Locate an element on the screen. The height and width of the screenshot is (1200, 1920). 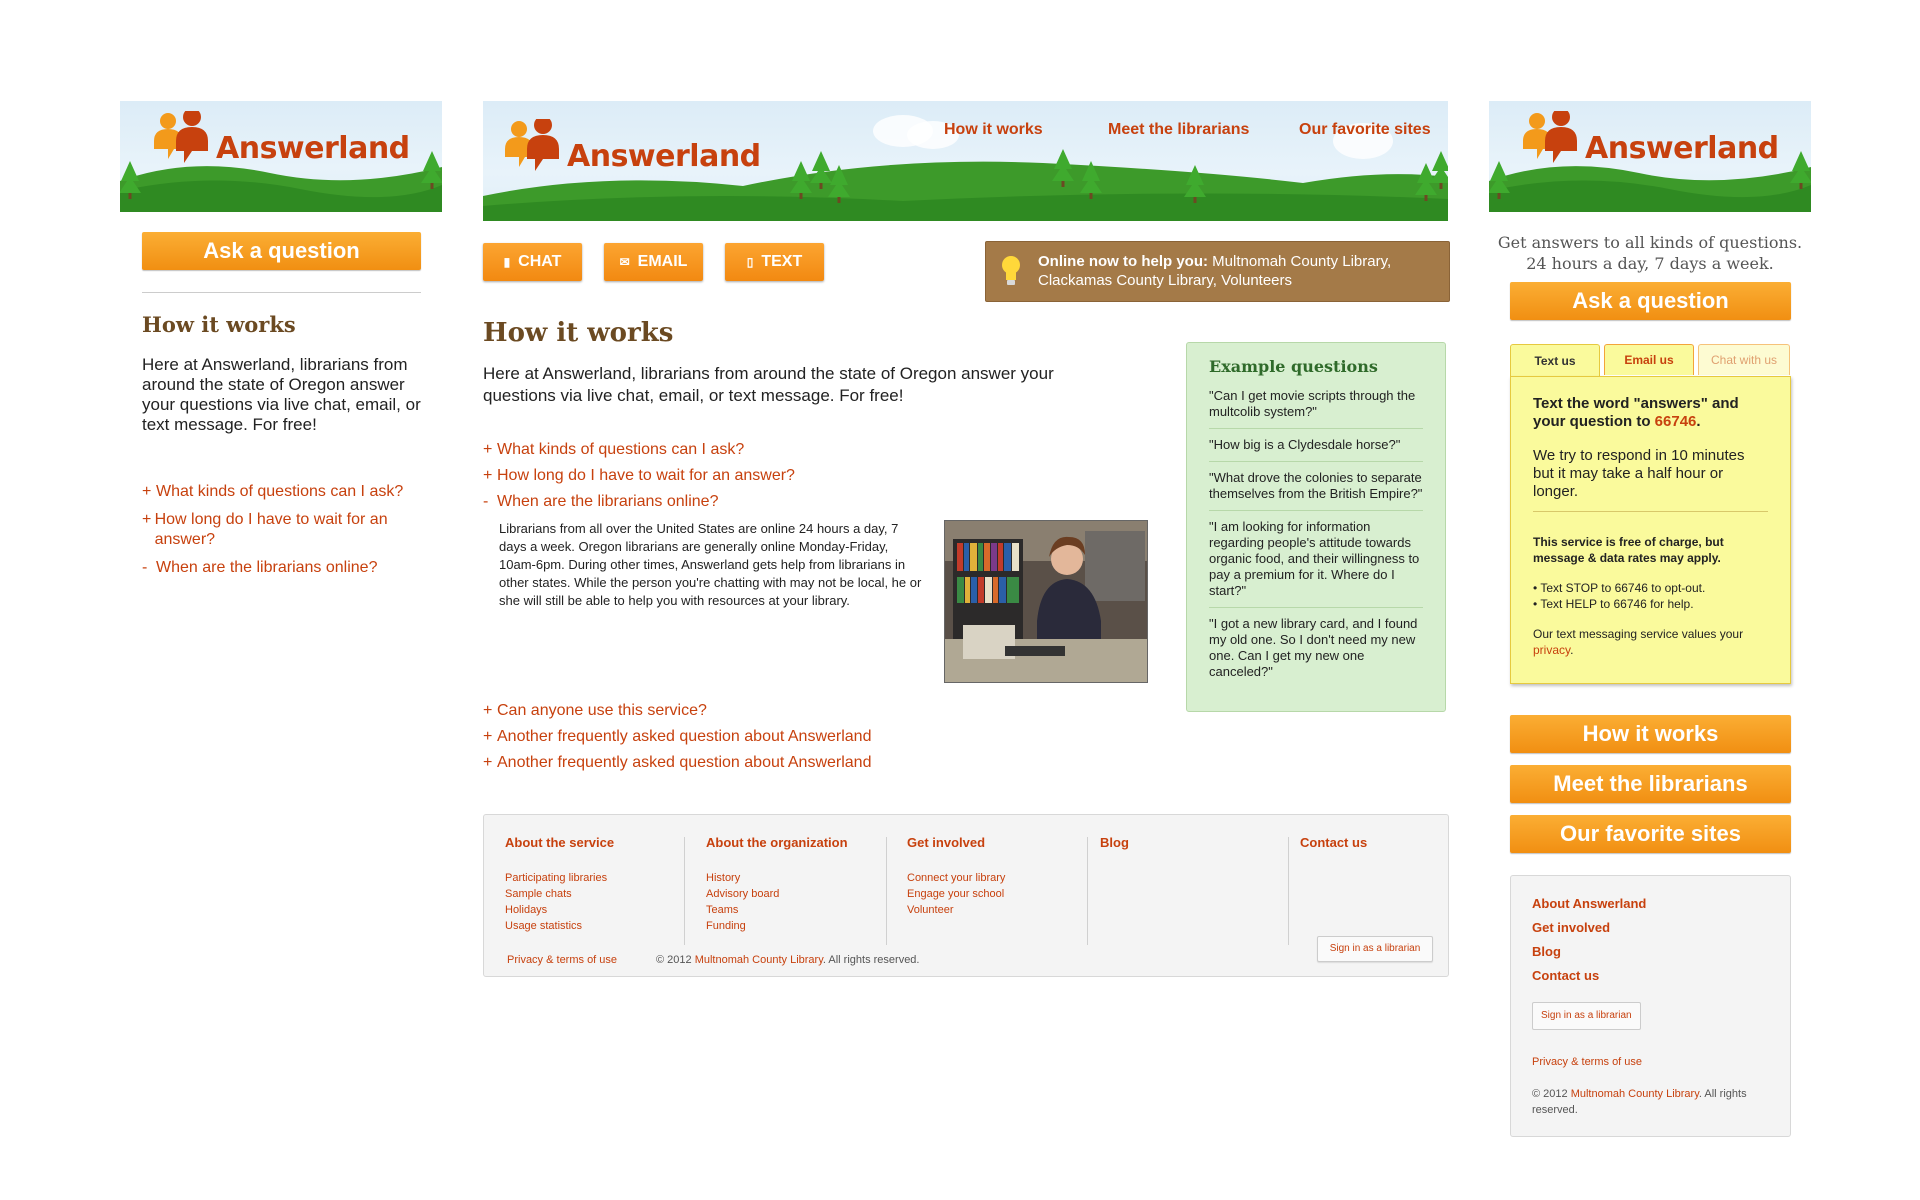
footer-link: Sample chats is located at coordinates (595, 894).